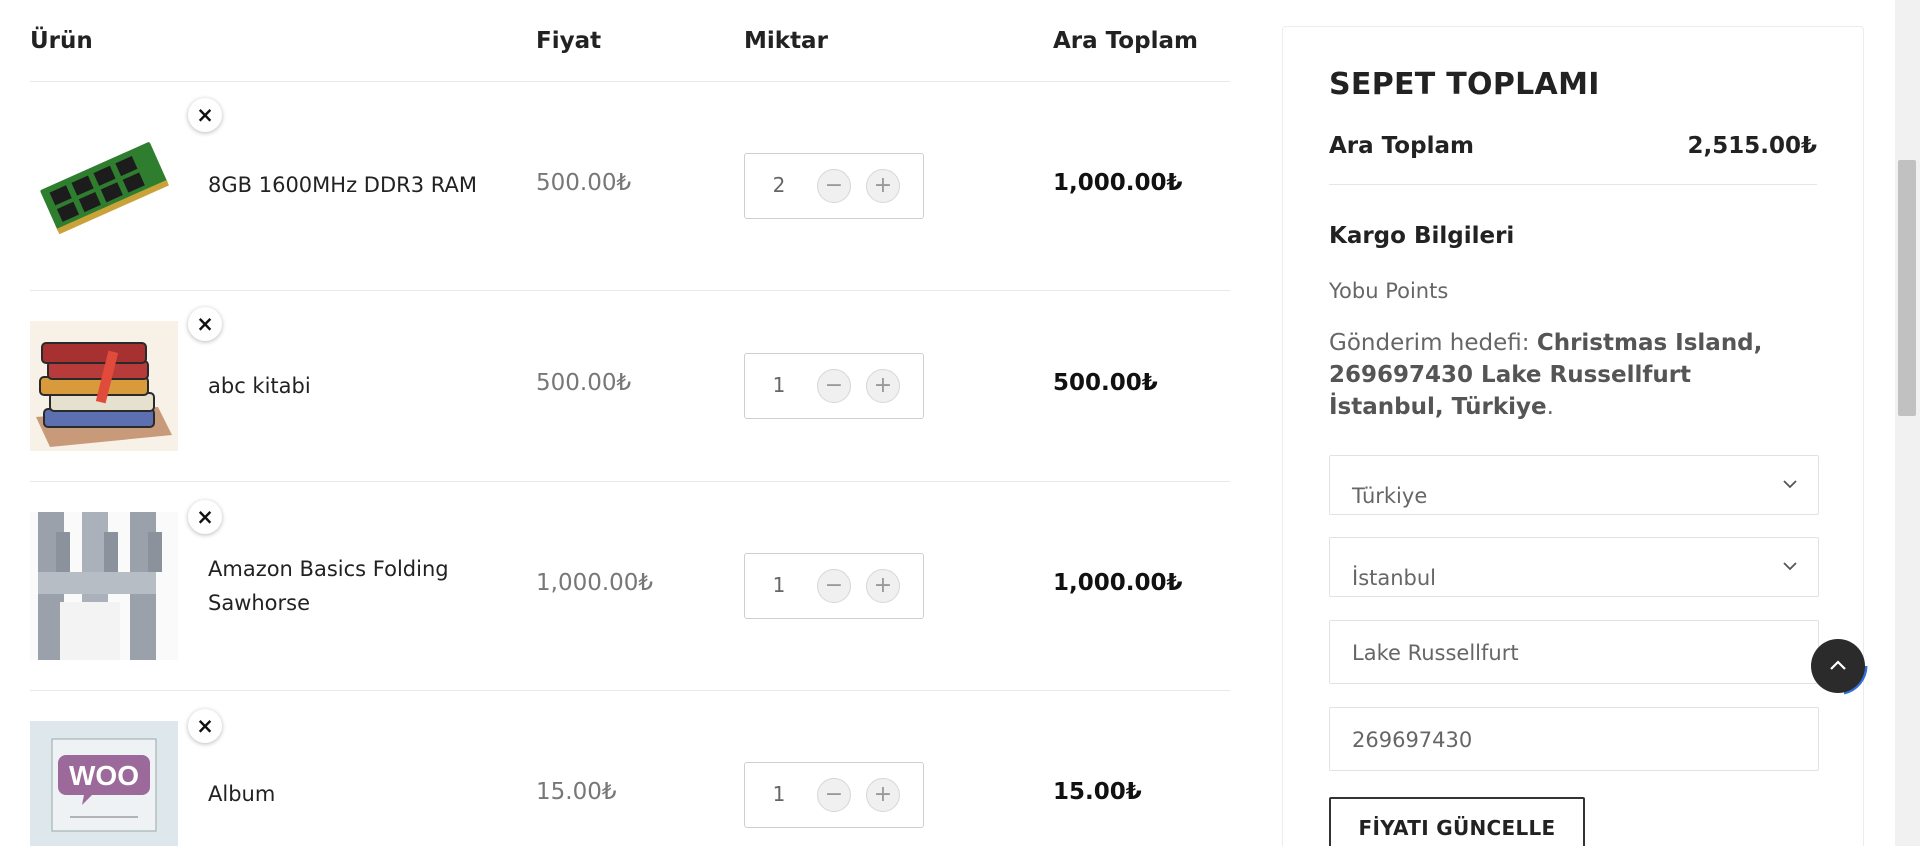 This screenshot has height=846, width=1920. Describe the element at coordinates (1574, 485) in the screenshot. I see `country-select: Türkiye` at that location.